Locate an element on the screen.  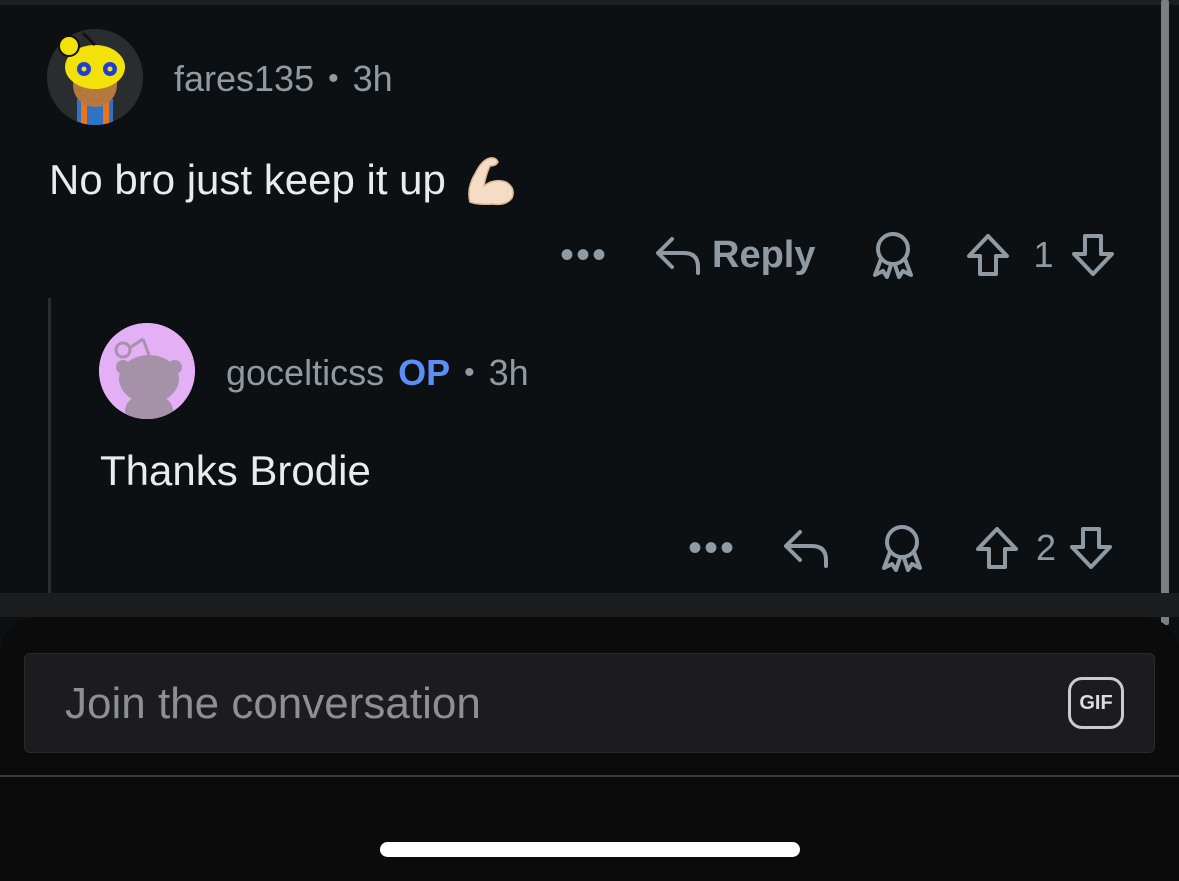
comment-body: No bro just keep it up is located at coordinates (283, 180).